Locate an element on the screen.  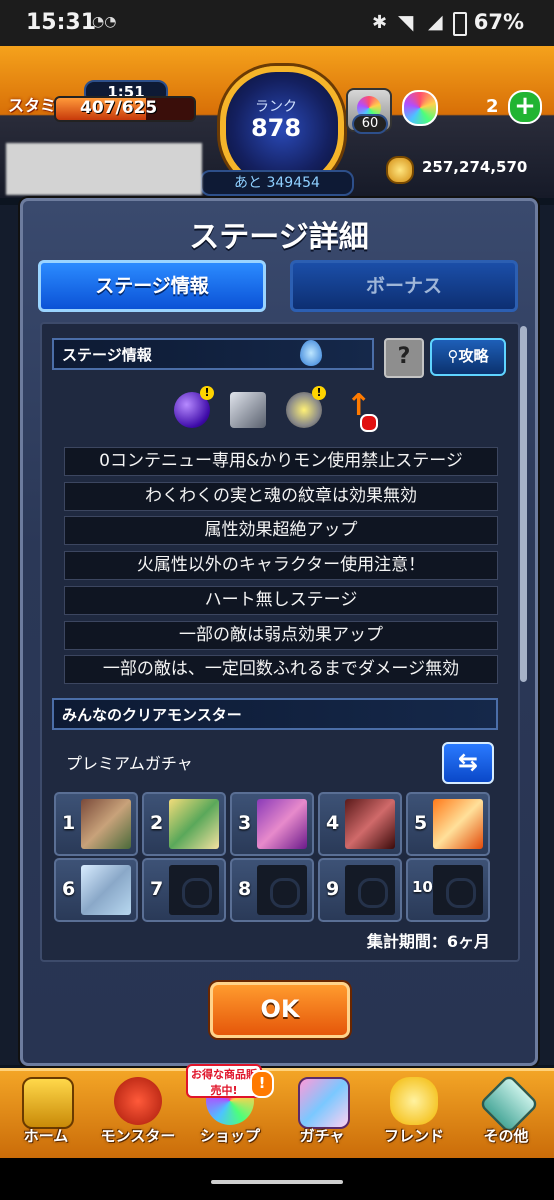
home-gesture-handle is located at coordinates (277, 1182).